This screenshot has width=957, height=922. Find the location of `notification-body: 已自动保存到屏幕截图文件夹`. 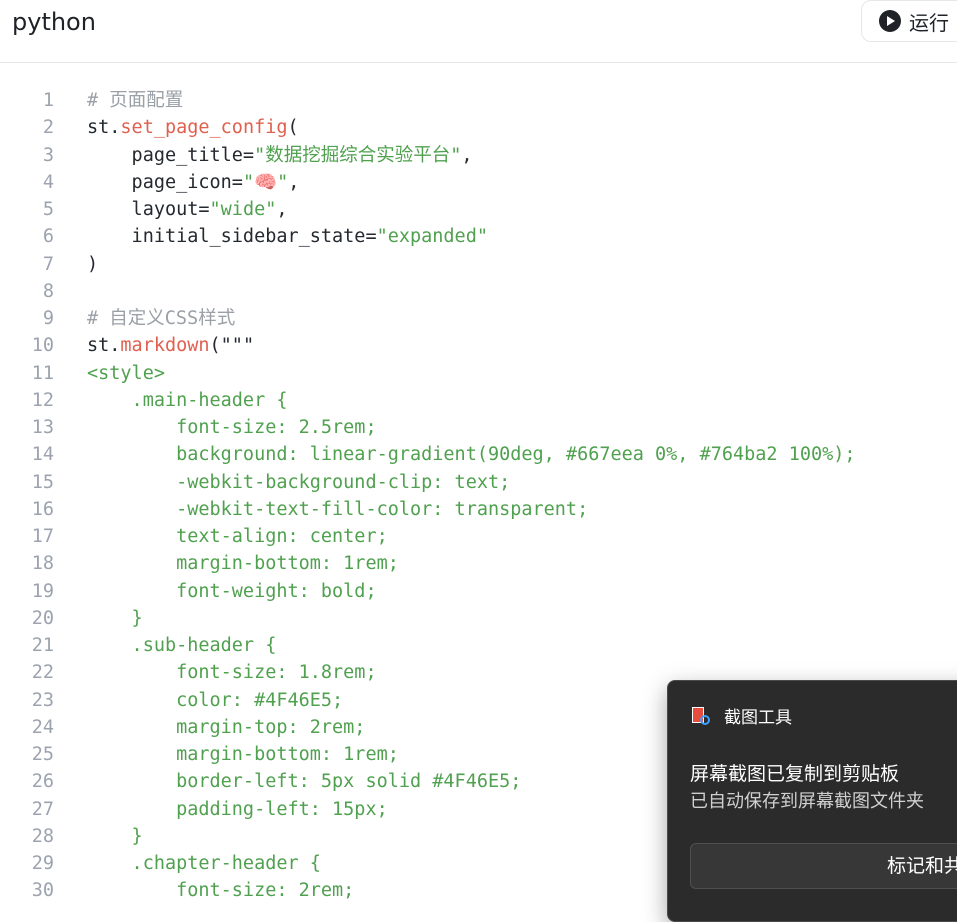

notification-body: 已自动保存到屏幕截图文件夹 is located at coordinates (807, 801).